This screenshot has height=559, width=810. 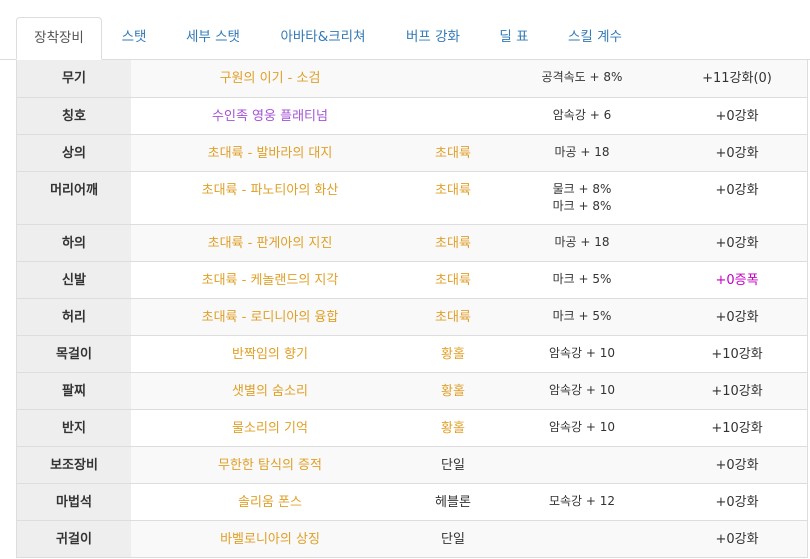 I want to click on item-name: 초대륙 - 판게아의 지진, so click(x=270, y=243).